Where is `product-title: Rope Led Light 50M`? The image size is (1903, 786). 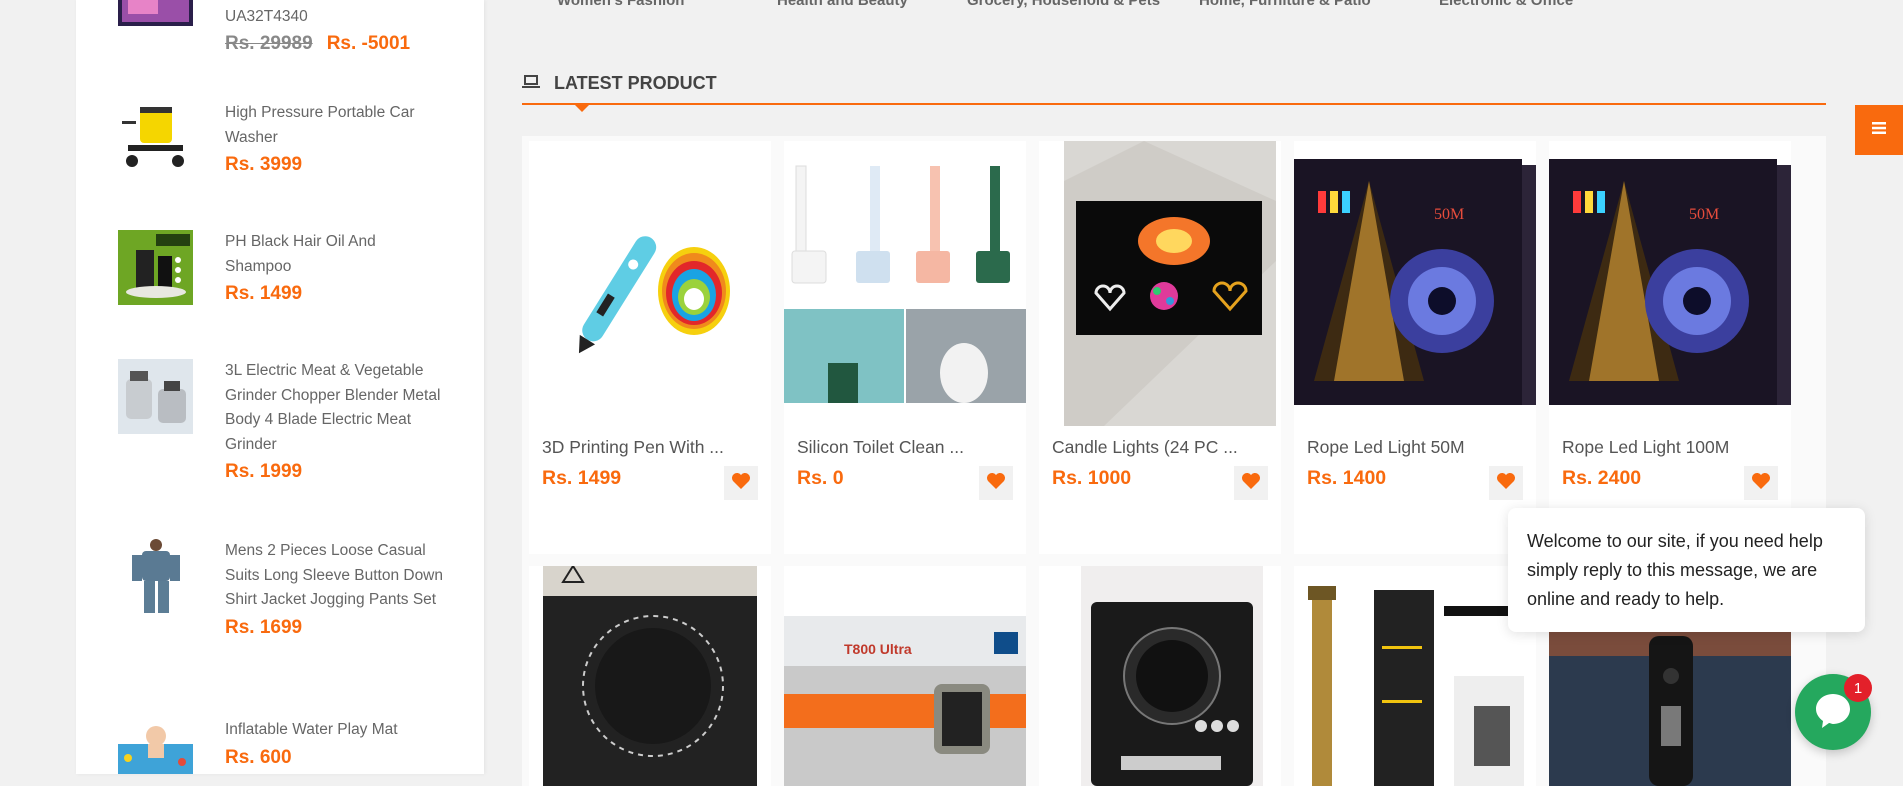
product-title: Rope Led Light 50M is located at coordinates (1386, 447).